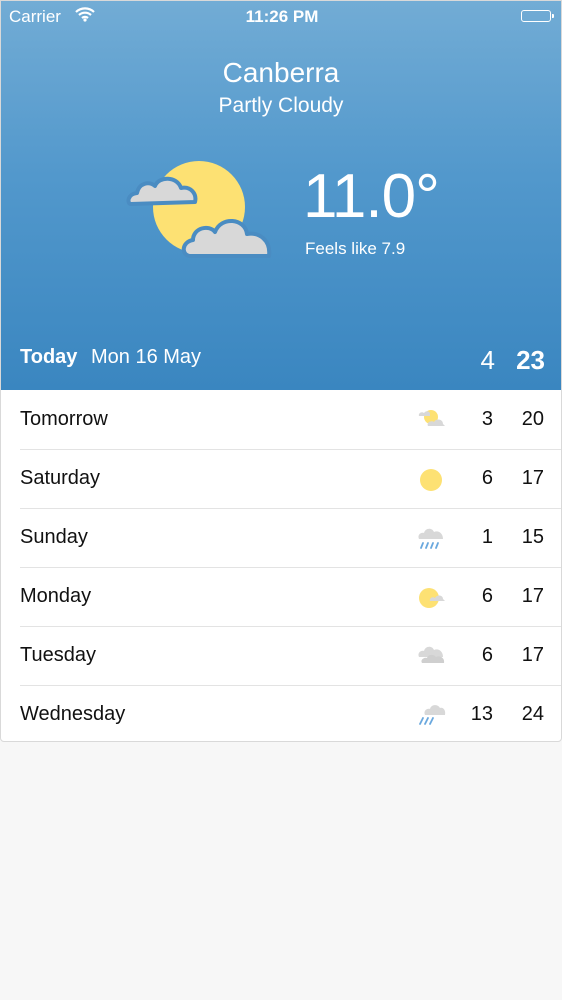 The height and width of the screenshot is (1000, 562). Describe the element at coordinates (481, 714) in the screenshot. I see `forecast-low: 13` at that location.